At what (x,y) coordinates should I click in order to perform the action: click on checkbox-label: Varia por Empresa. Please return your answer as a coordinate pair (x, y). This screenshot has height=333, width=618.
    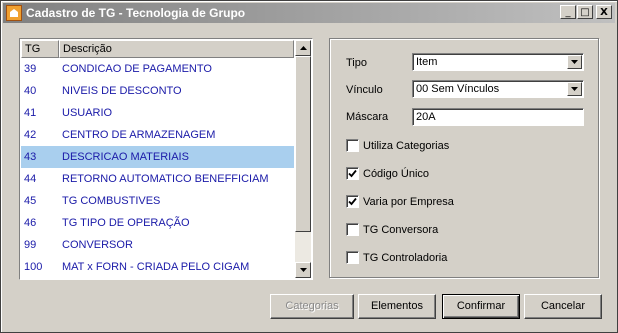
    Looking at the image, I should click on (408, 201).